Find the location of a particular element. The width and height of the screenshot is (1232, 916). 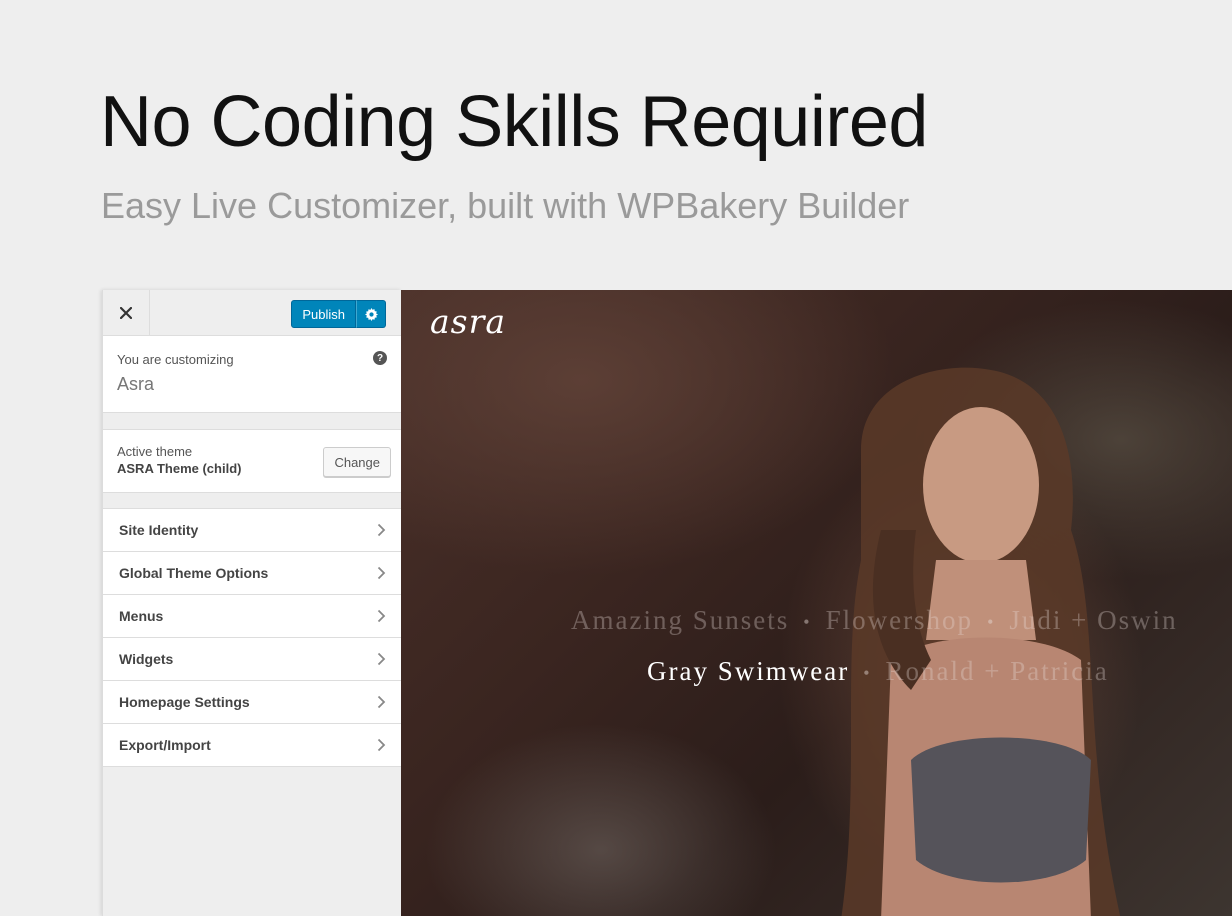

preview-site-logo: asra is located at coordinates (468, 321).